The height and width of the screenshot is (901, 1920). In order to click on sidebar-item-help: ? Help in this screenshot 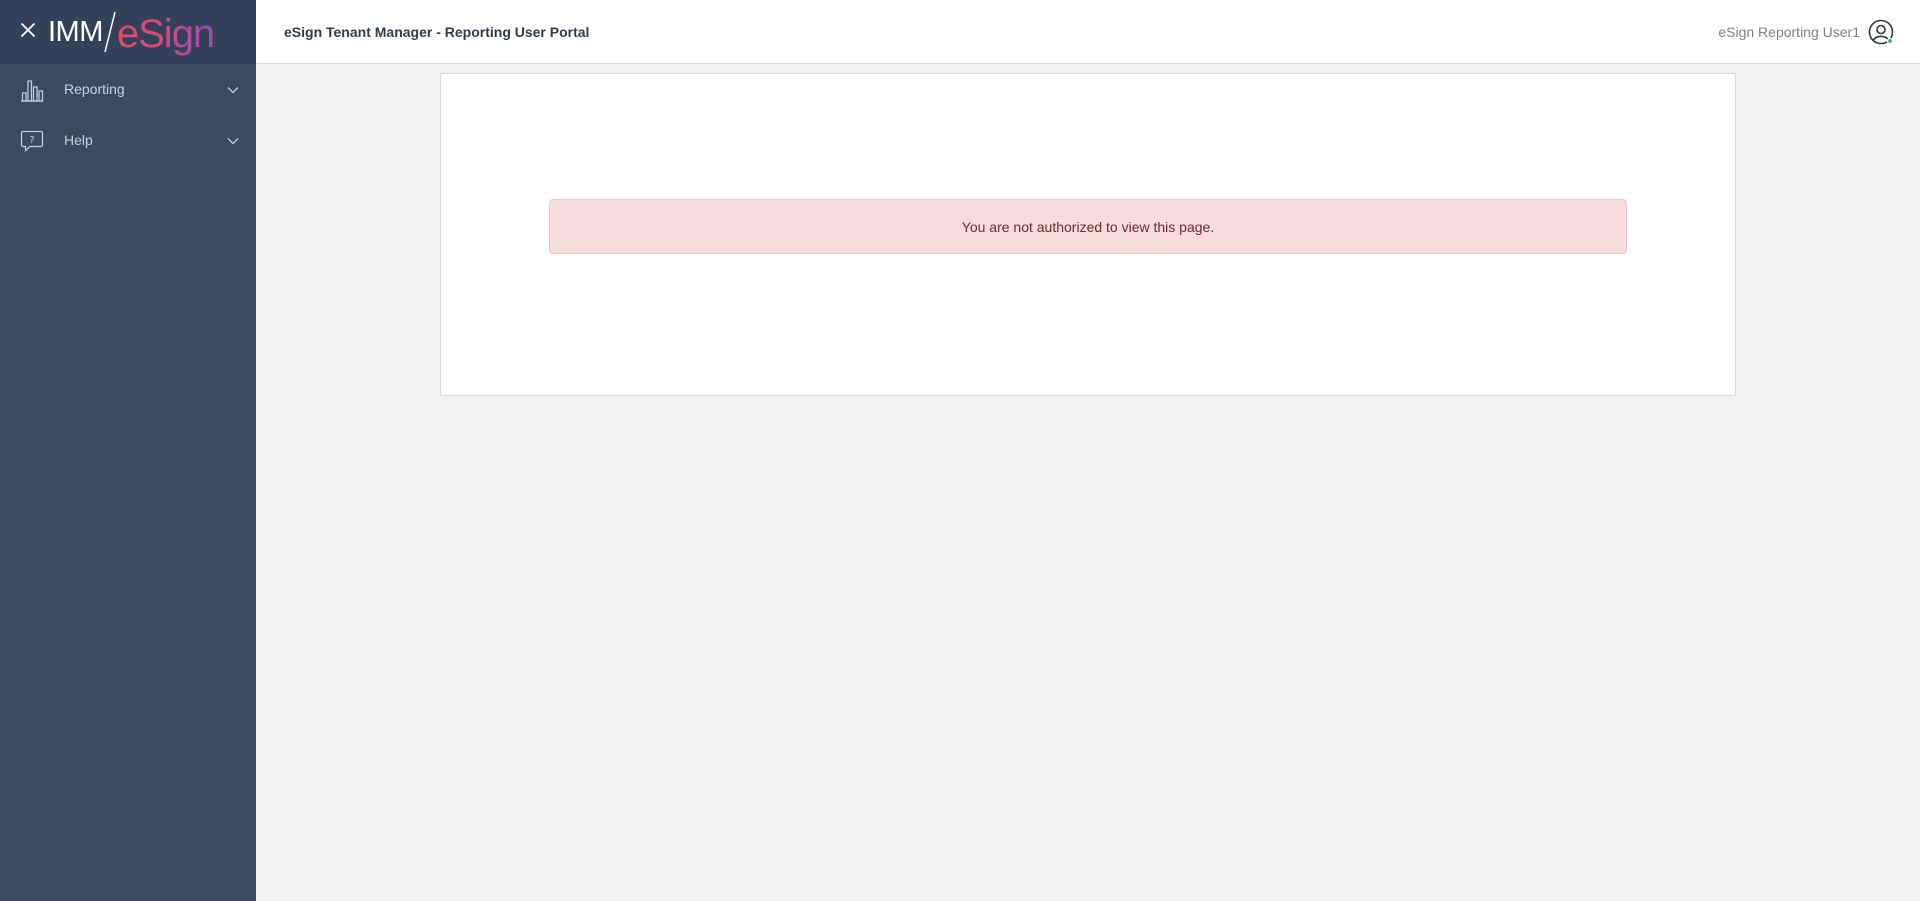, I will do `click(128, 141)`.